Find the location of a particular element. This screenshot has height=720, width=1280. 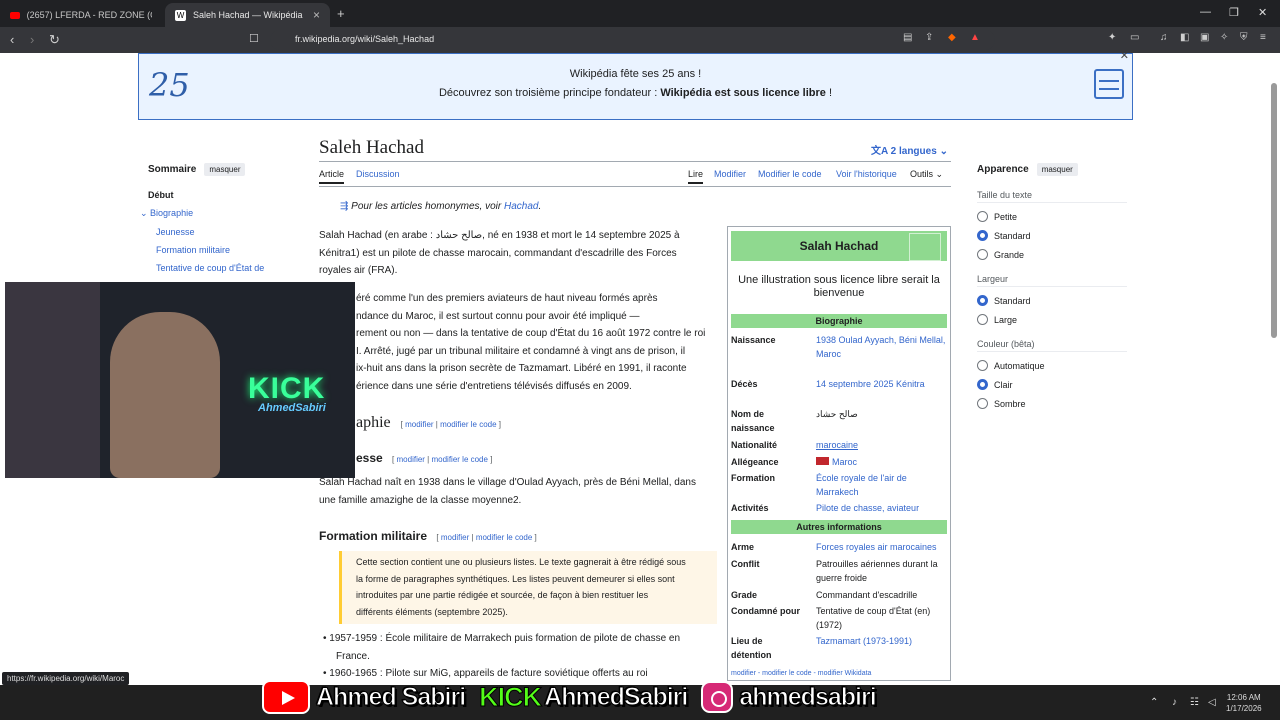

language-button: 文A 2 langues ⌄ is located at coordinates (909, 149).